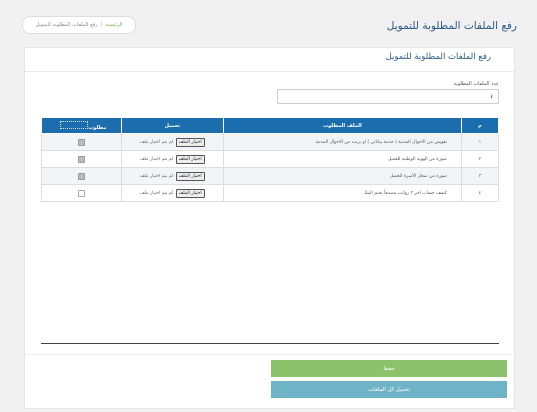  Describe the element at coordinates (480, 193) in the screenshot. I see `row-num: ٤` at that location.